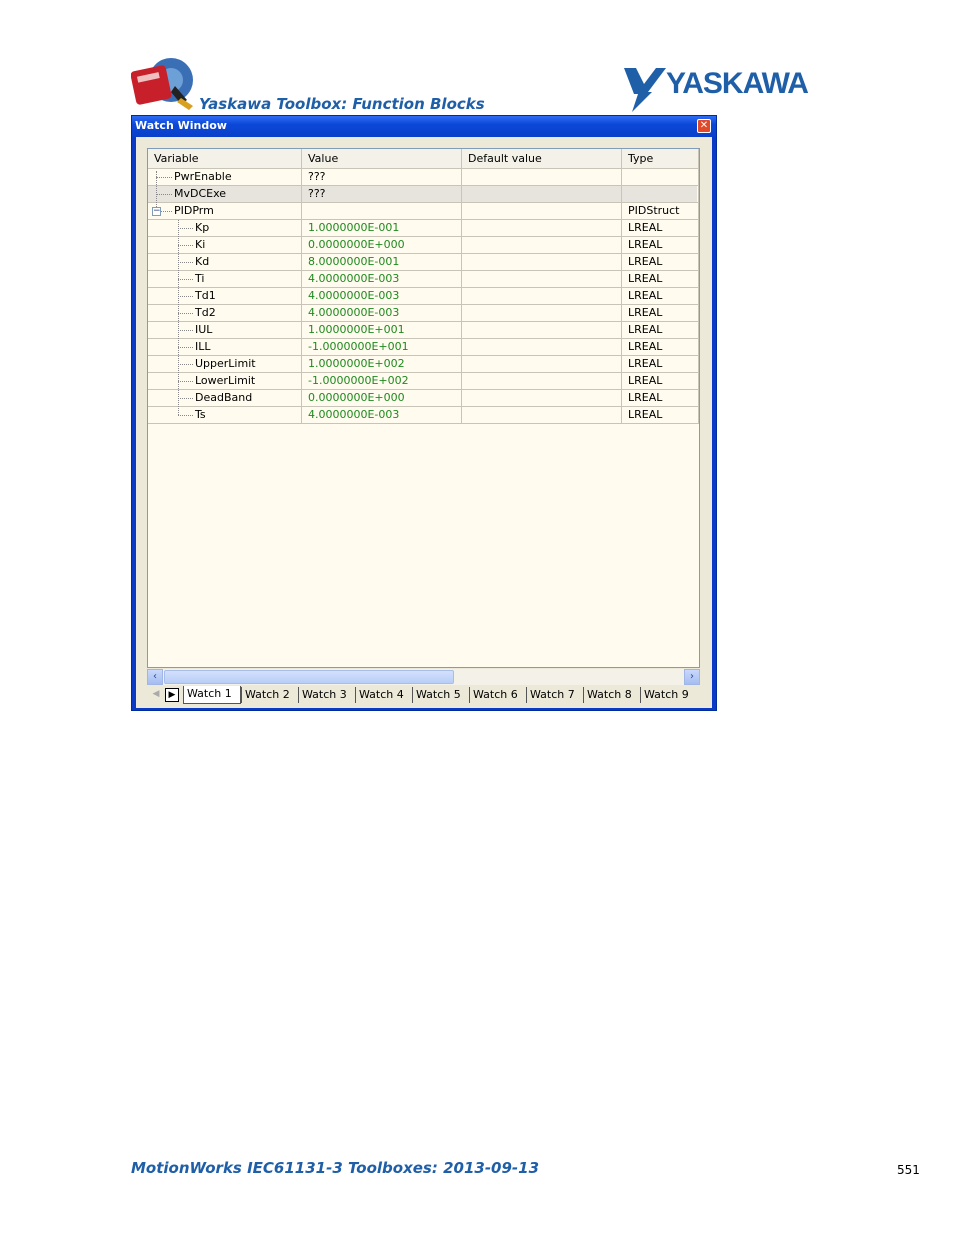 Image resolution: width=954 pixels, height=1235 pixels. I want to click on value-cell: 1.0000000E-001, so click(382, 228).